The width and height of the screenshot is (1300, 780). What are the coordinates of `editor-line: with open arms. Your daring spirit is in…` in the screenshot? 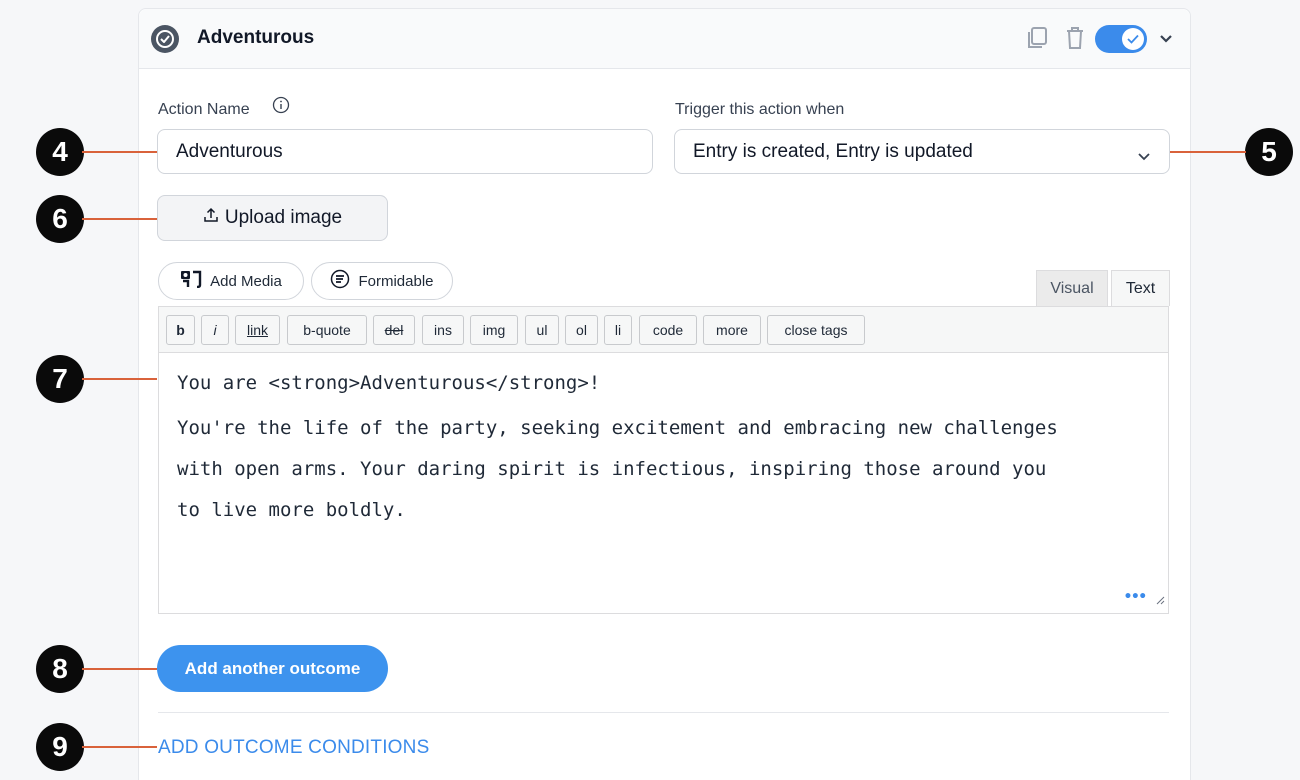 It's located at (612, 469).